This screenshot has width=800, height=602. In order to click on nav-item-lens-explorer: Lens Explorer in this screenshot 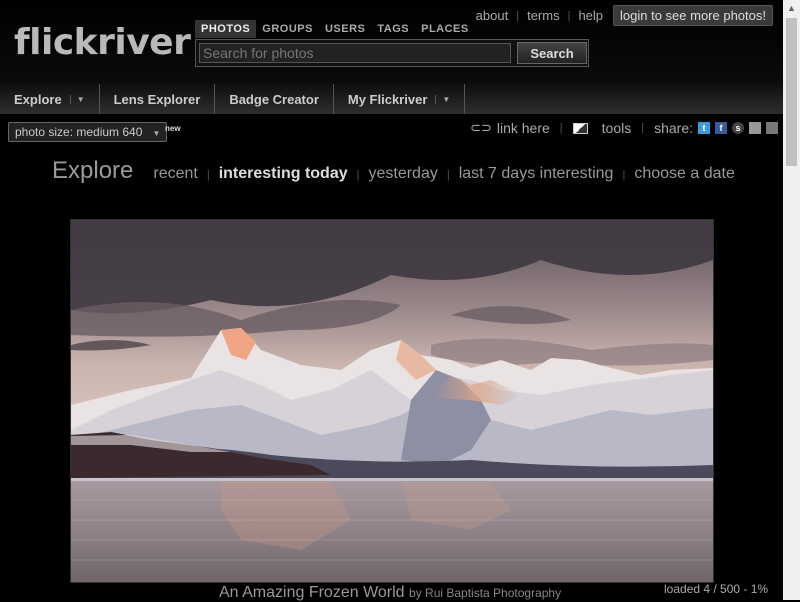, I will do `click(158, 99)`.